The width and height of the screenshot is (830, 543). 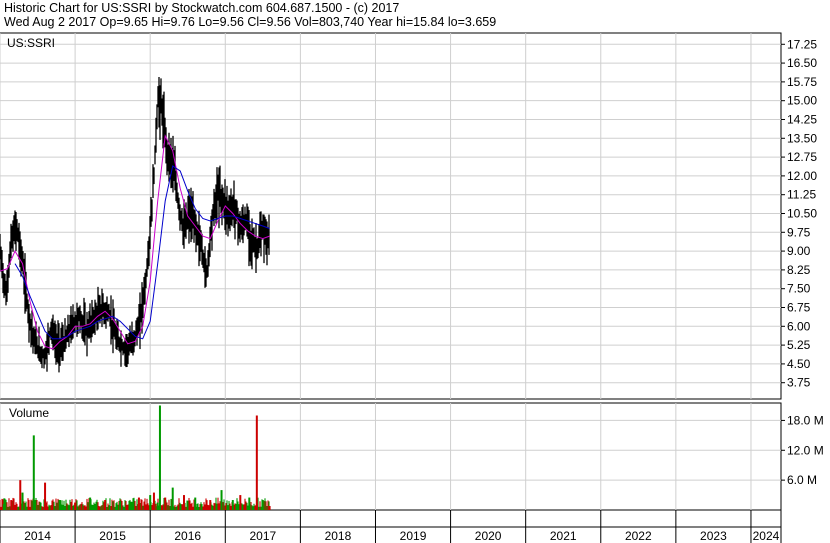 What do you see at coordinates (799, 251) in the screenshot?
I see `price-tick-label: 9.00` at bounding box center [799, 251].